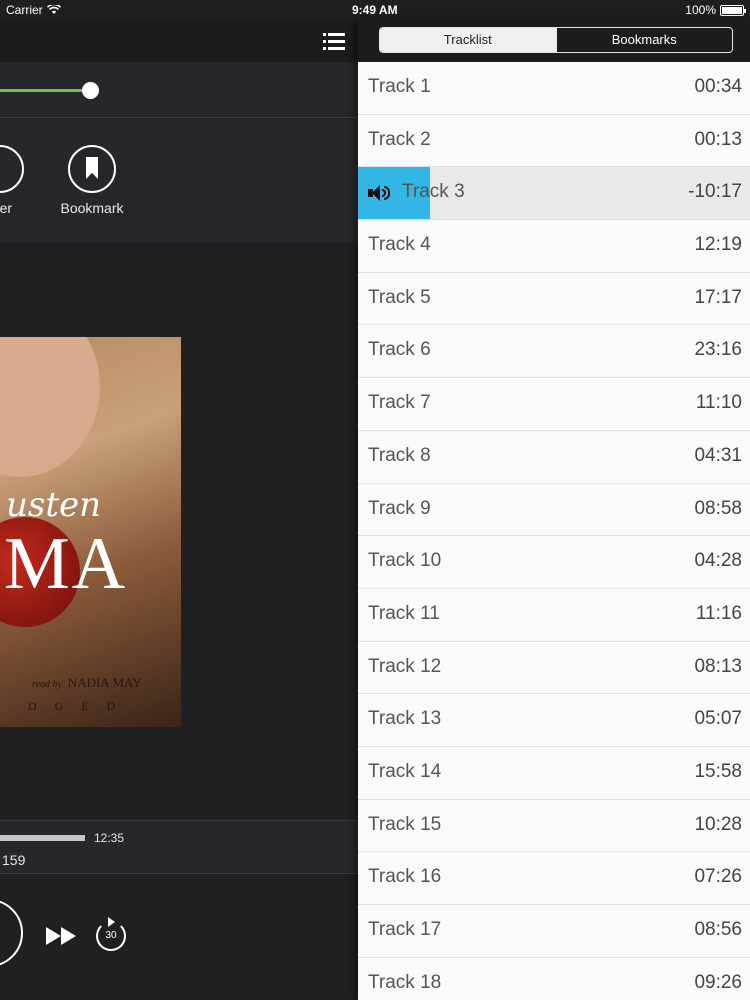 Image resolution: width=750 pixels, height=1000 pixels. I want to click on battery-fill, so click(732, 10).